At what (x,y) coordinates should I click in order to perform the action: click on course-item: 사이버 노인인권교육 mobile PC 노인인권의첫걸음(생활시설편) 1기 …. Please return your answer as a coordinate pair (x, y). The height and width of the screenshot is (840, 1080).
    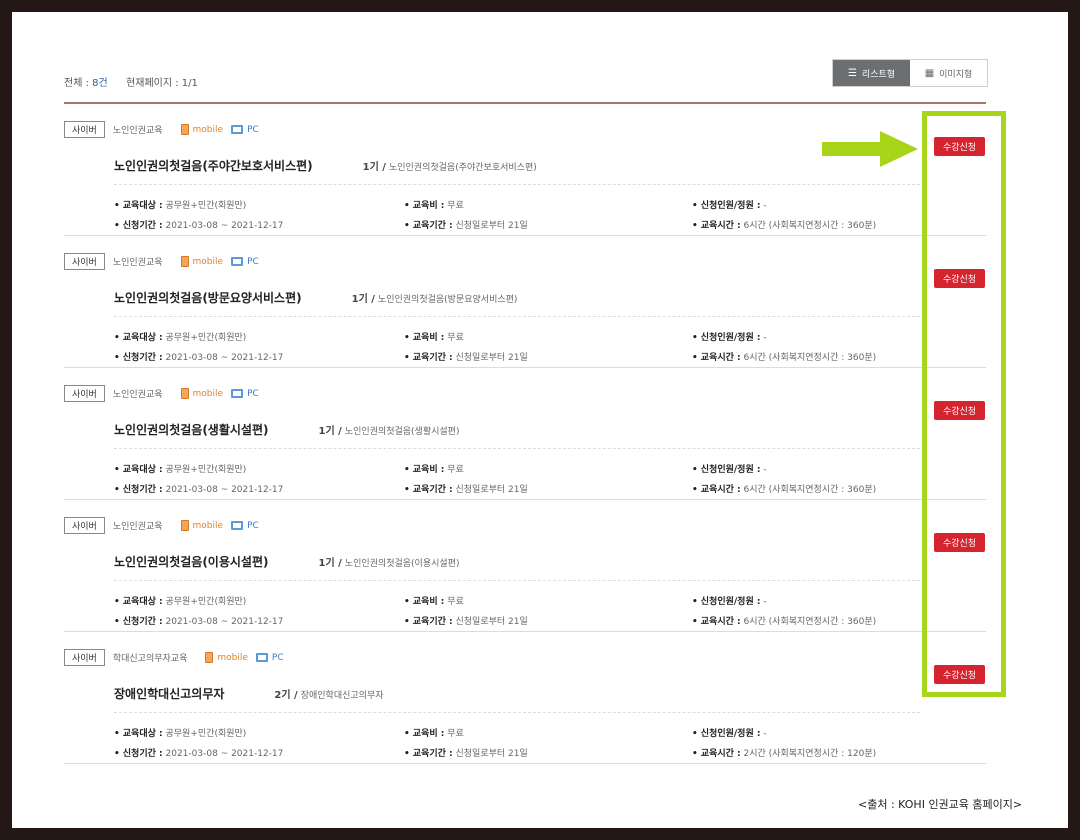
    Looking at the image, I should click on (525, 434).